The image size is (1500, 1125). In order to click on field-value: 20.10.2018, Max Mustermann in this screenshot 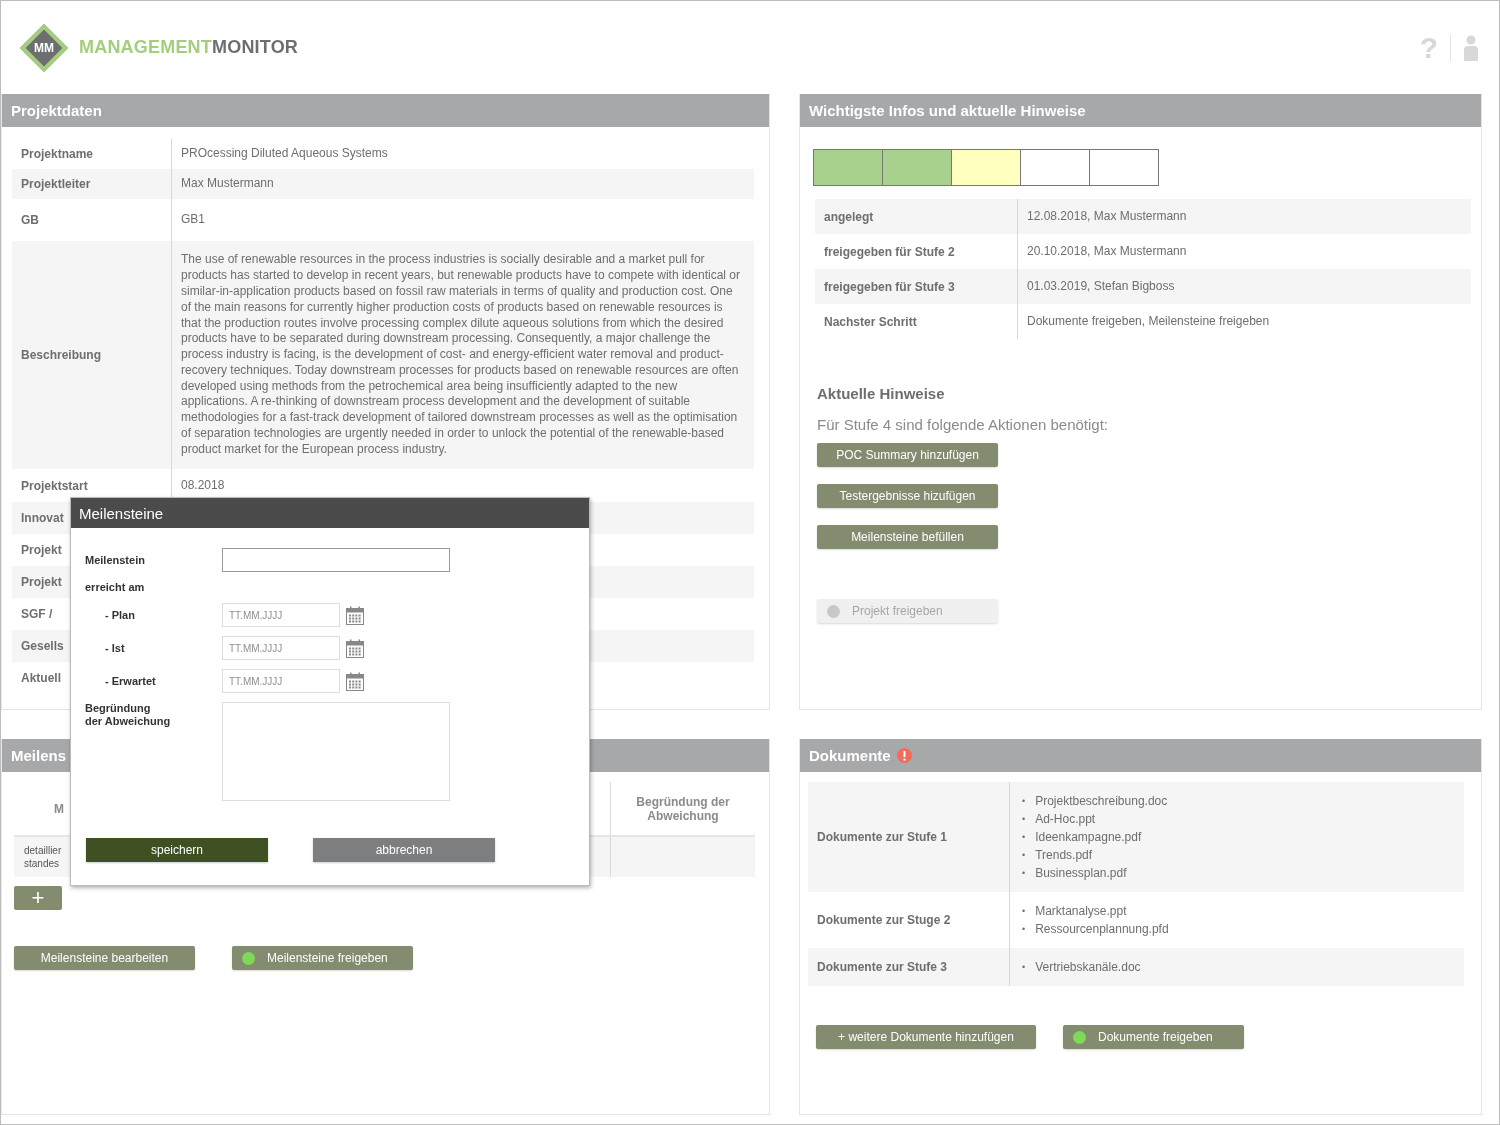, I will do `click(1107, 251)`.